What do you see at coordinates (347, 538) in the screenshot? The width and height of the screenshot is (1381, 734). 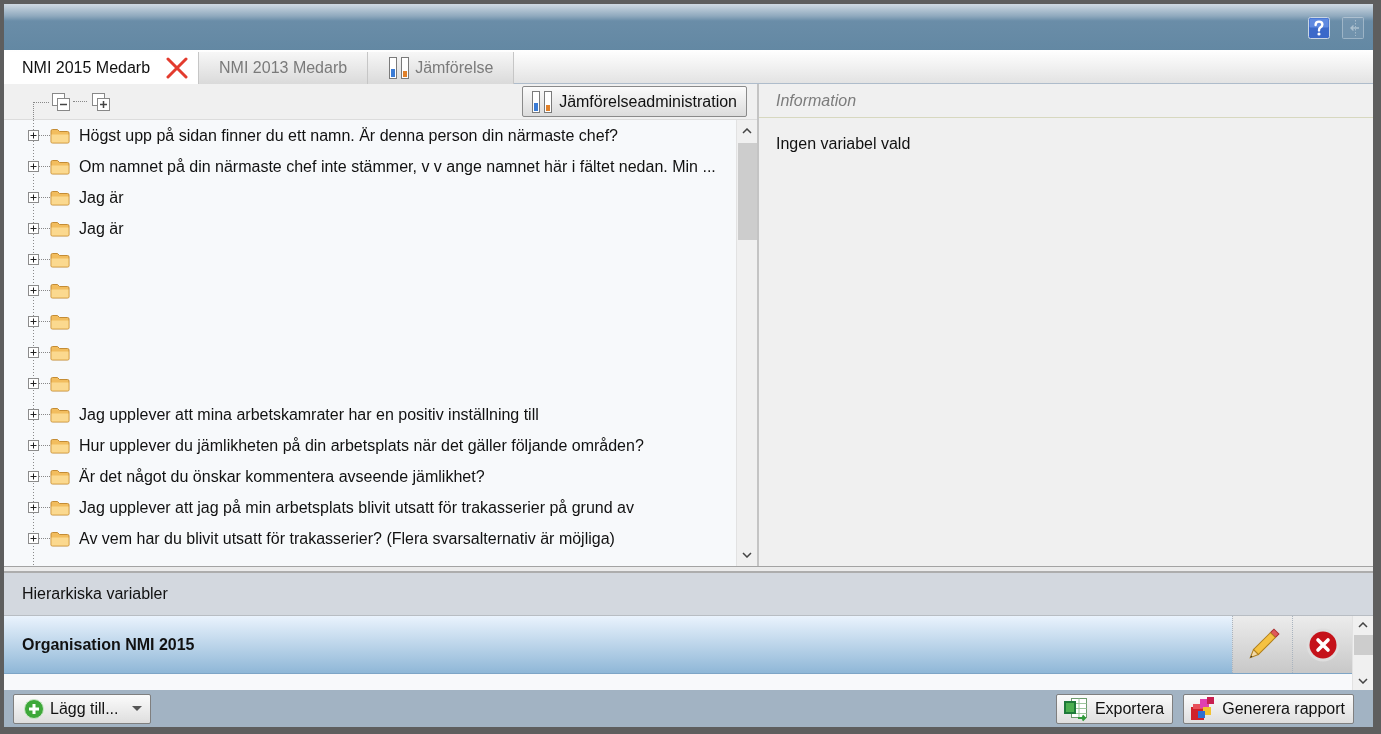 I see `tree-item: Av vem har du blivit utsatt för trakasserier? (Flera svarsalternativ är möjliga)` at bounding box center [347, 538].